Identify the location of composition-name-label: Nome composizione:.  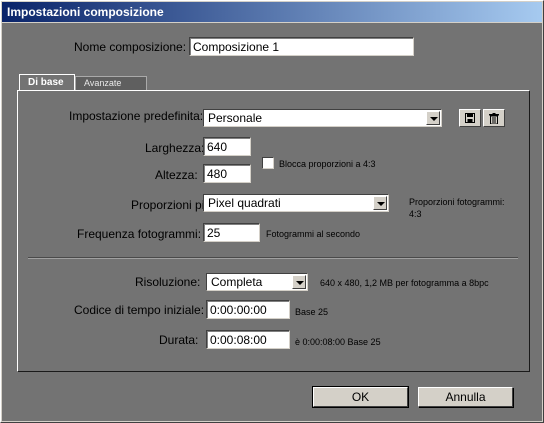
(130, 47).